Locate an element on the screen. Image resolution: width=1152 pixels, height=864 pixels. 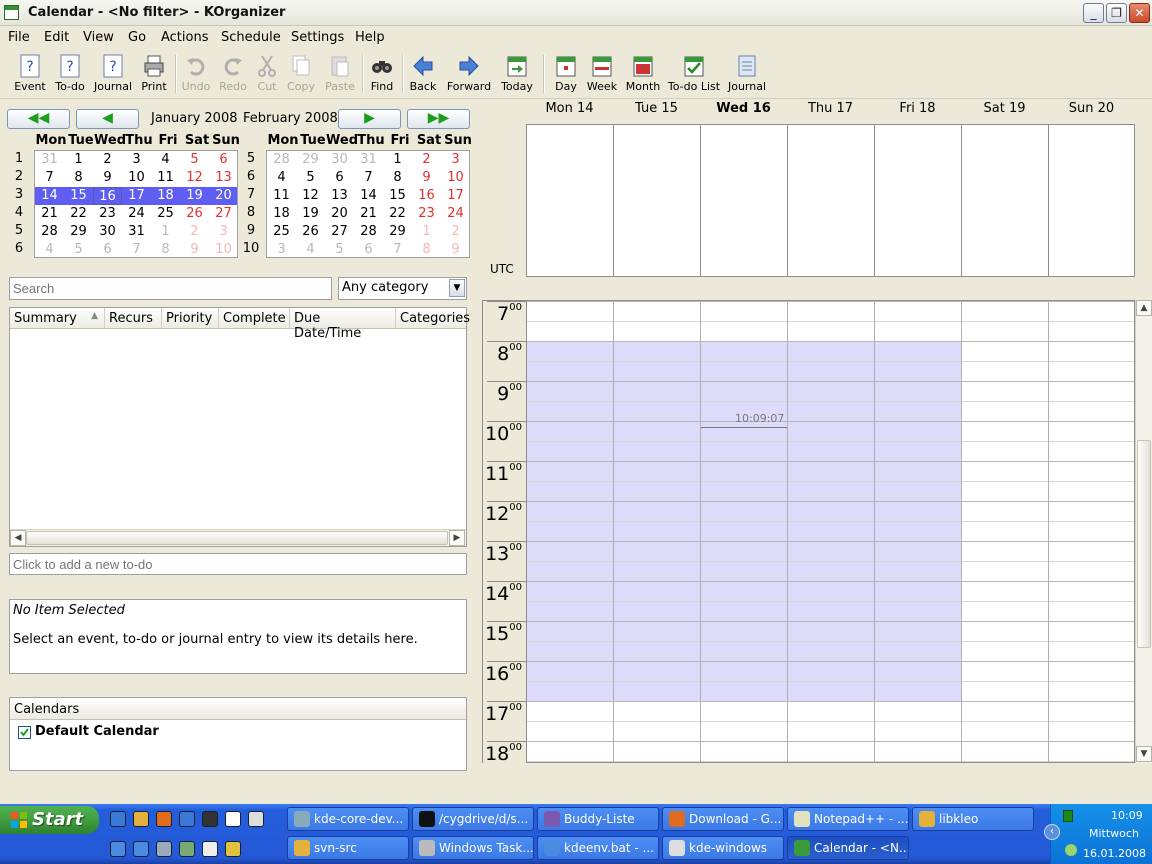
previous-year-button: ◀◀ is located at coordinates (38, 119).